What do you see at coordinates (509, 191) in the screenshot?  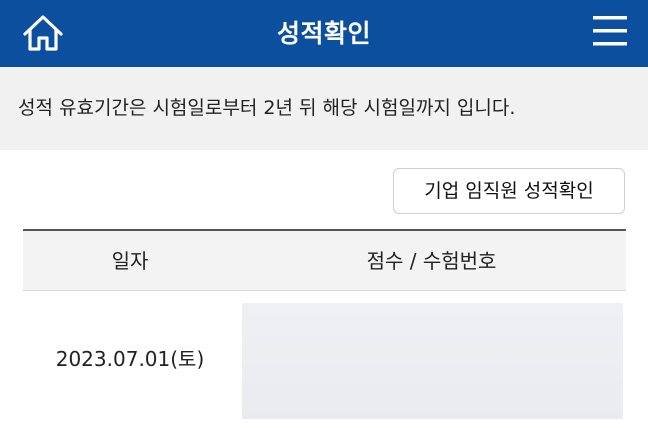 I see `employee-score-confirm-button: 기업 임직원 성적확인` at bounding box center [509, 191].